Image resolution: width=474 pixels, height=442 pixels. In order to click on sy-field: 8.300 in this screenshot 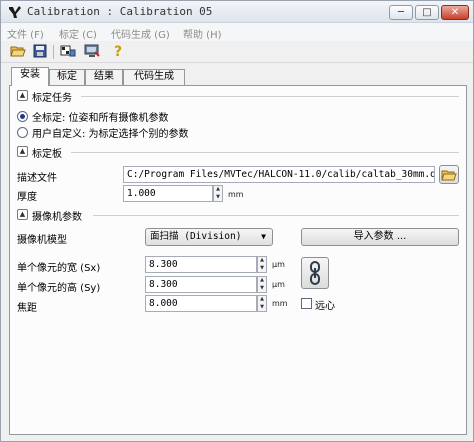, I will do `click(201, 284)`.